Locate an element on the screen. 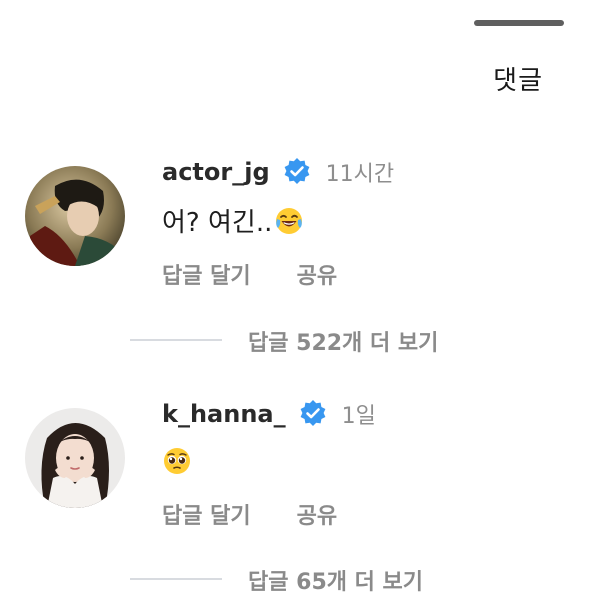 This screenshot has height=606, width=605. comment-username: actor_jg is located at coordinates (216, 172).